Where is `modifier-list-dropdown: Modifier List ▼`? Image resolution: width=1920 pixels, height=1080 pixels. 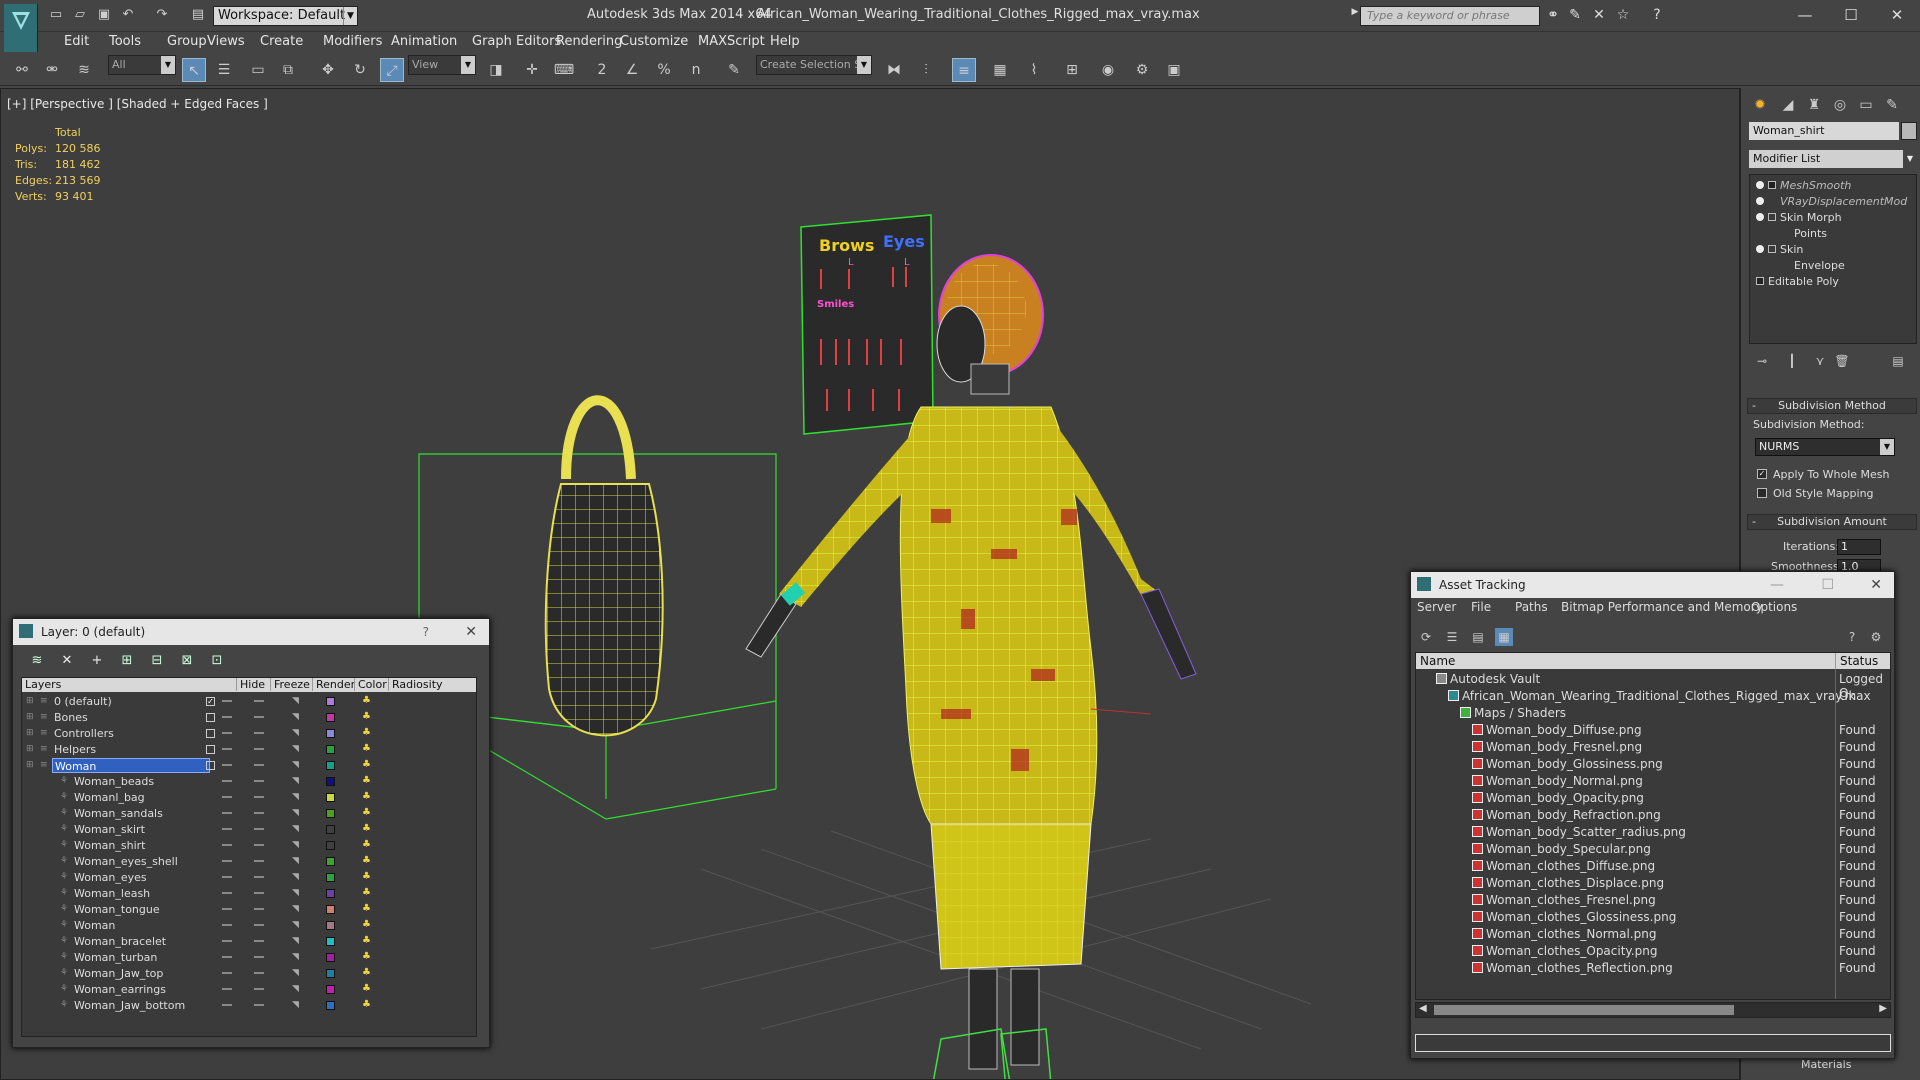
modifier-list-dropdown: Modifier List ▼ is located at coordinates (1833, 159).